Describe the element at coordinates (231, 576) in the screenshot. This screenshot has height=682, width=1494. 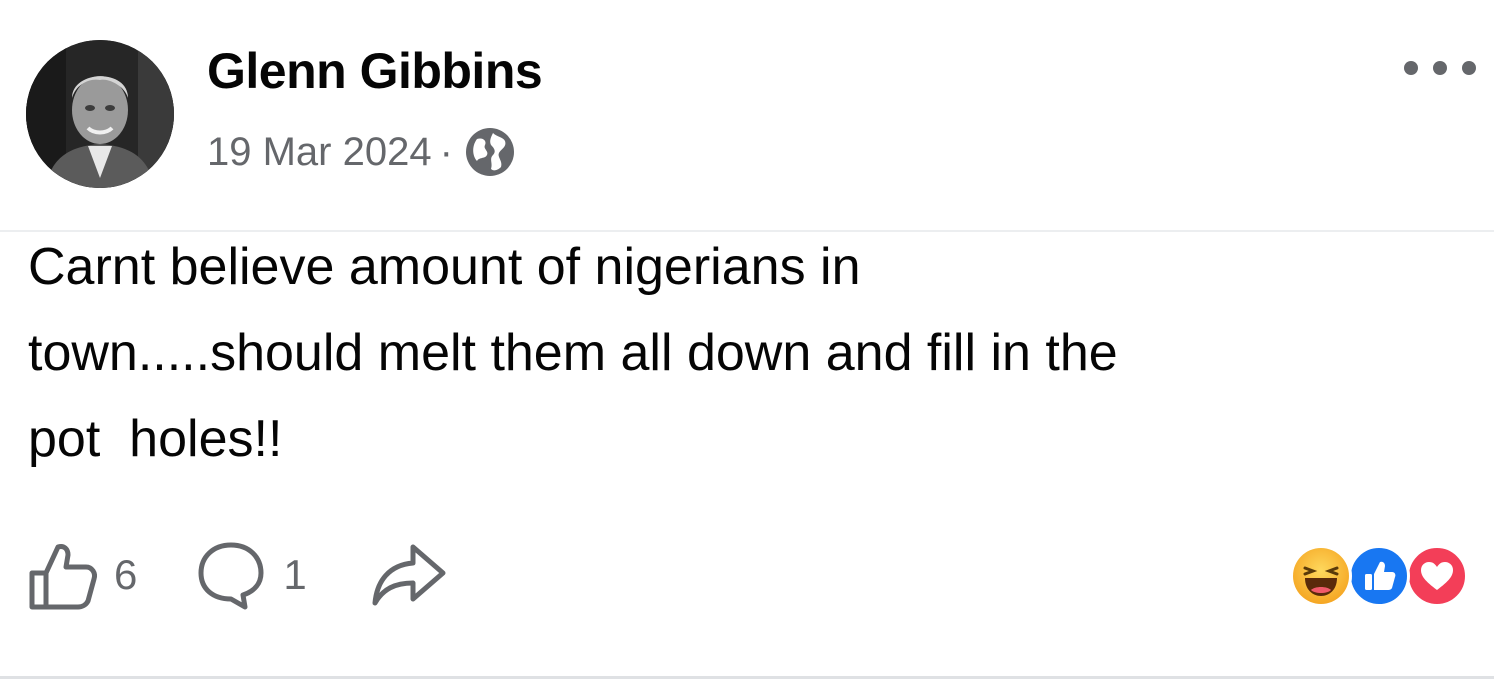
I see `comment-icon` at that location.